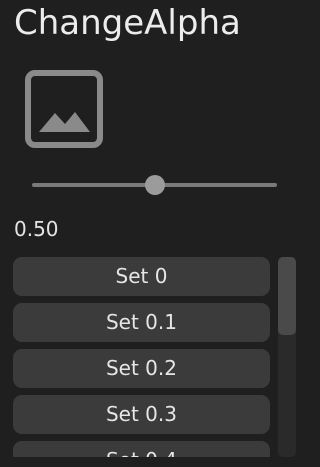 The height and width of the screenshot is (467, 320). I want to click on set-alpha-button: Set 0.1, so click(141, 322).